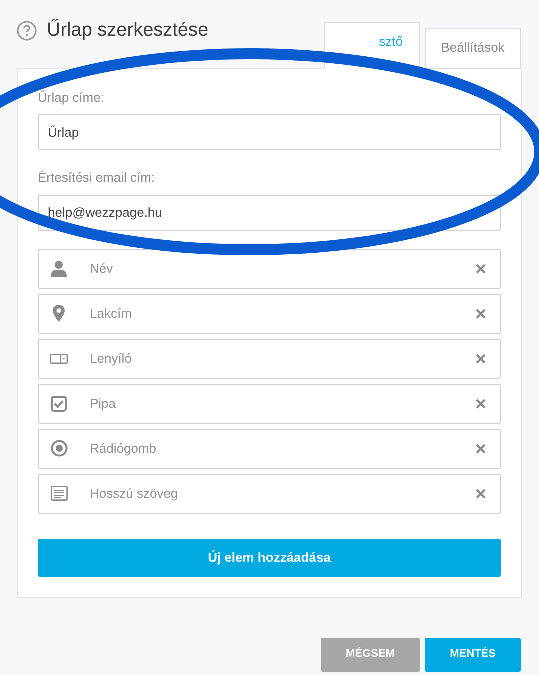 The width and height of the screenshot is (539, 675). I want to click on person-icon, so click(59, 268).